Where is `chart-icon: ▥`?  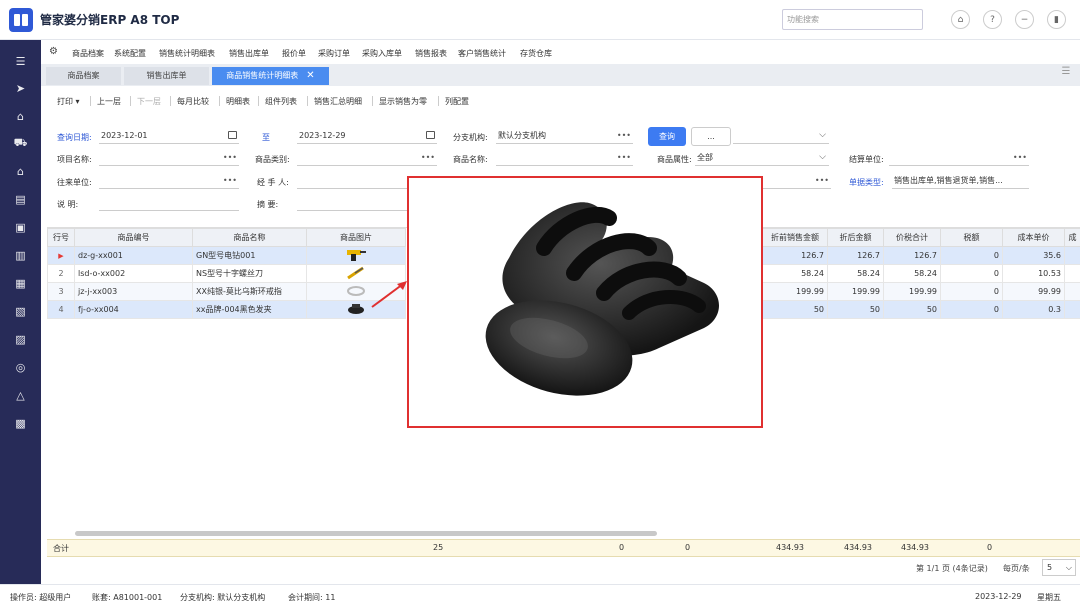 chart-icon: ▥ is located at coordinates (20, 255).